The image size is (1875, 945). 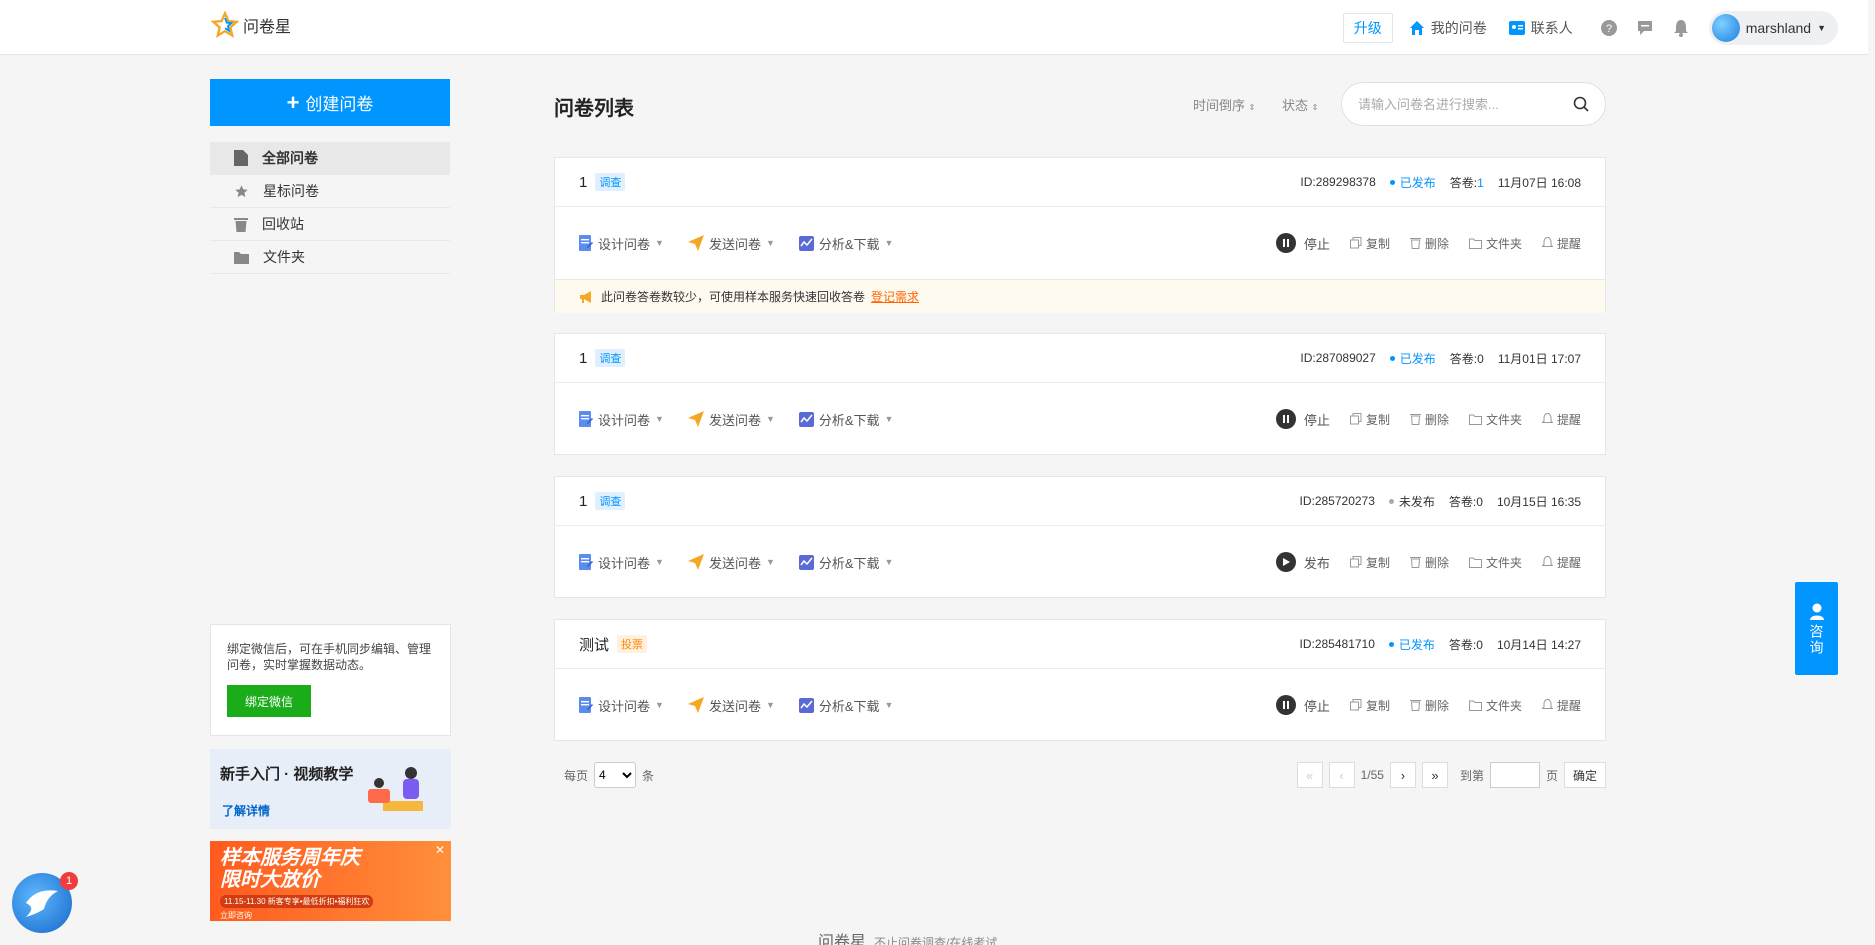 What do you see at coordinates (1300, 104) in the screenshot?
I see `status-filter-dropdown: 状态 ⇕` at bounding box center [1300, 104].